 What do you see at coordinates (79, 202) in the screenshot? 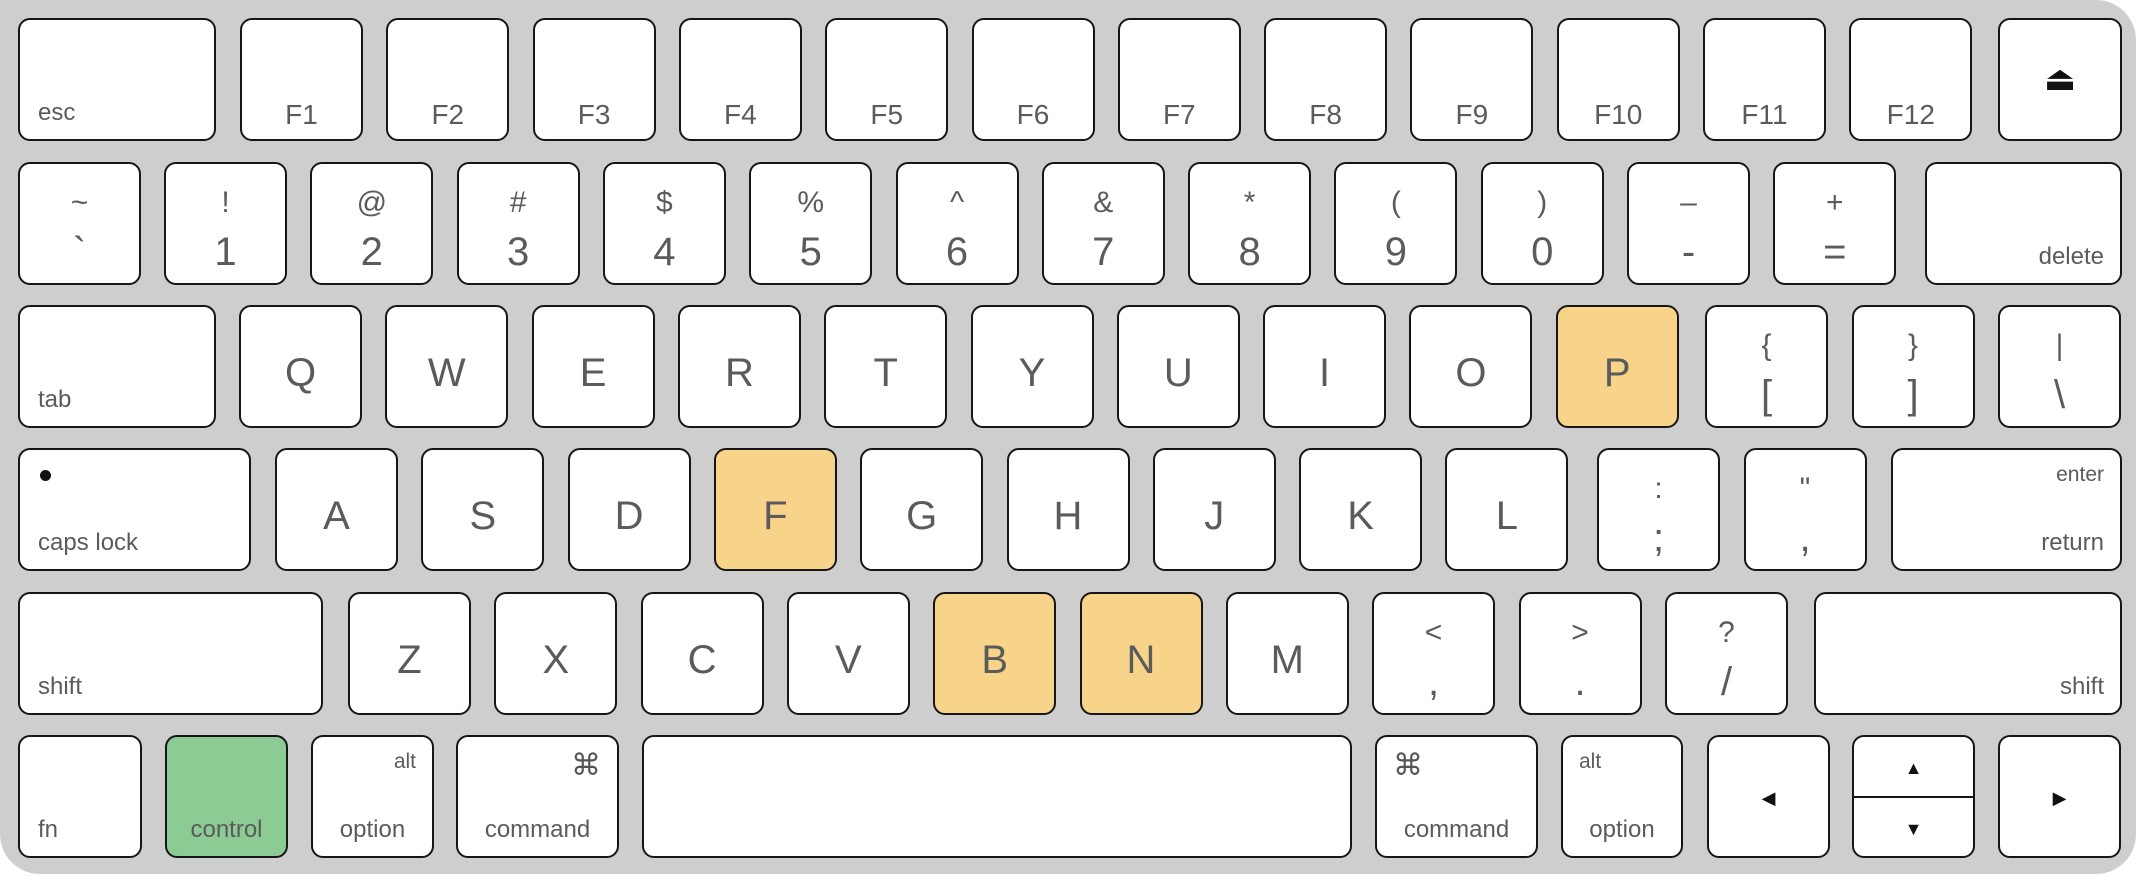
I see `key-shift-label: ~` at bounding box center [79, 202].